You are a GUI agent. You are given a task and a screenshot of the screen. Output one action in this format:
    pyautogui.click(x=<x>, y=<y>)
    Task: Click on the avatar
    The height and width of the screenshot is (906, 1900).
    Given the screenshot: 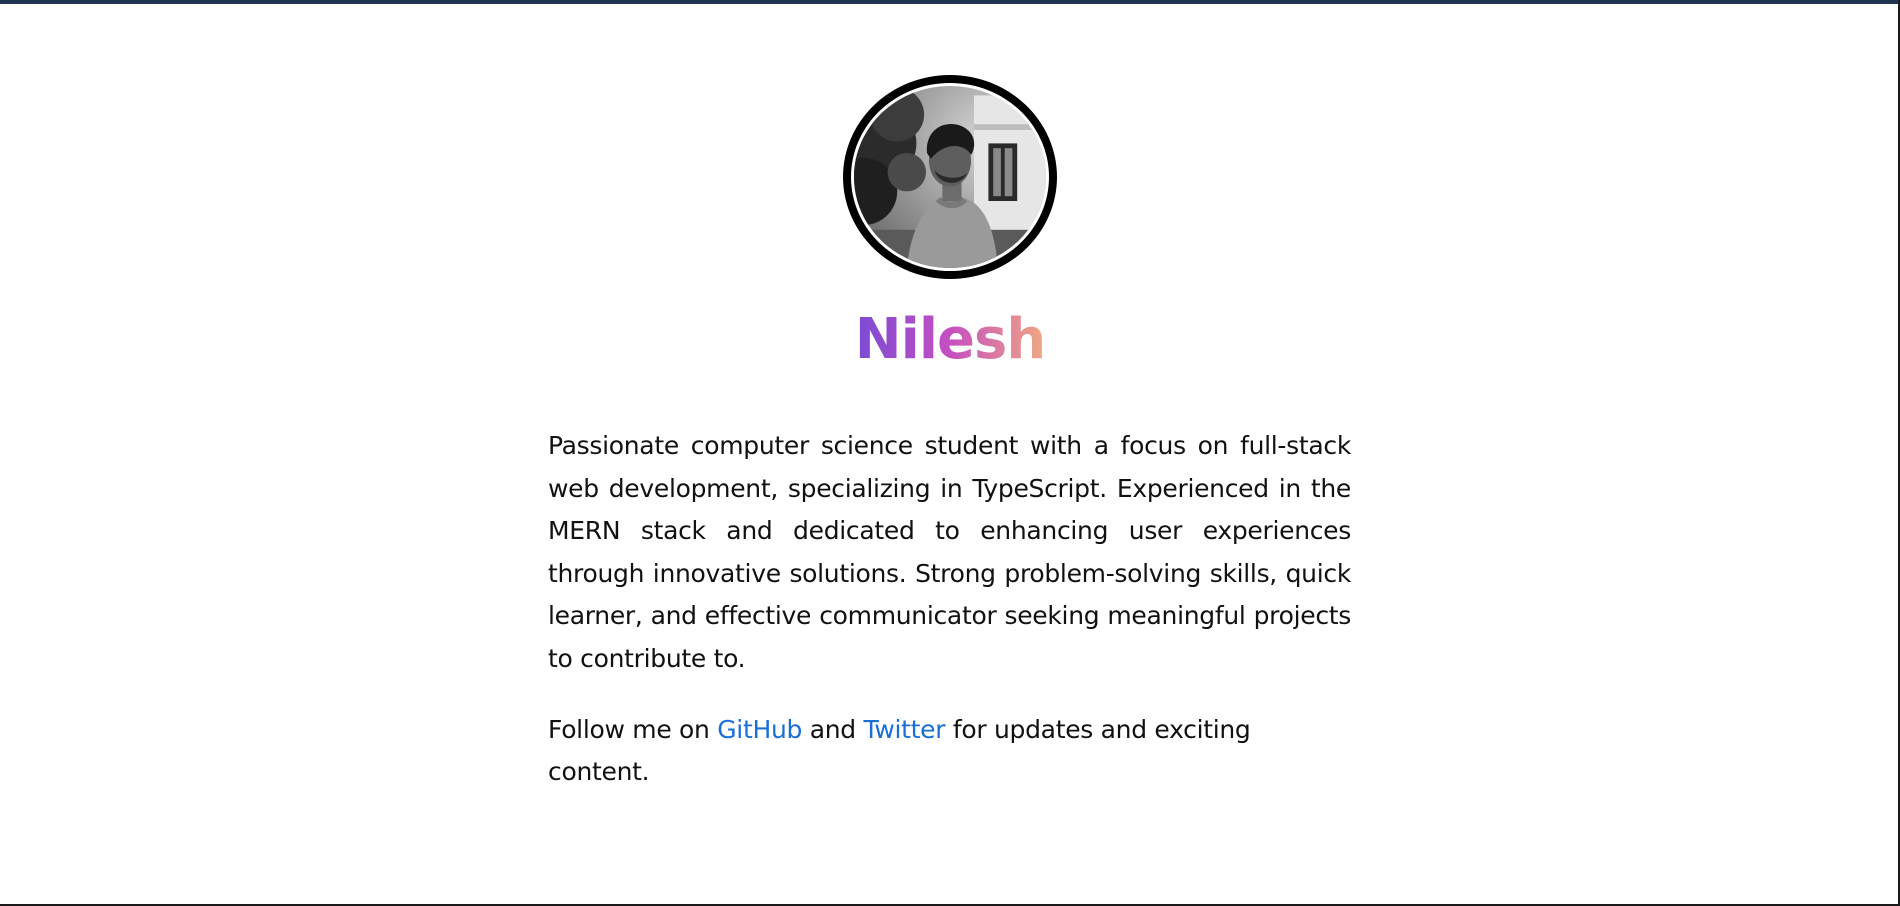 What is the action you would take?
    pyautogui.click(x=950, y=177)
    